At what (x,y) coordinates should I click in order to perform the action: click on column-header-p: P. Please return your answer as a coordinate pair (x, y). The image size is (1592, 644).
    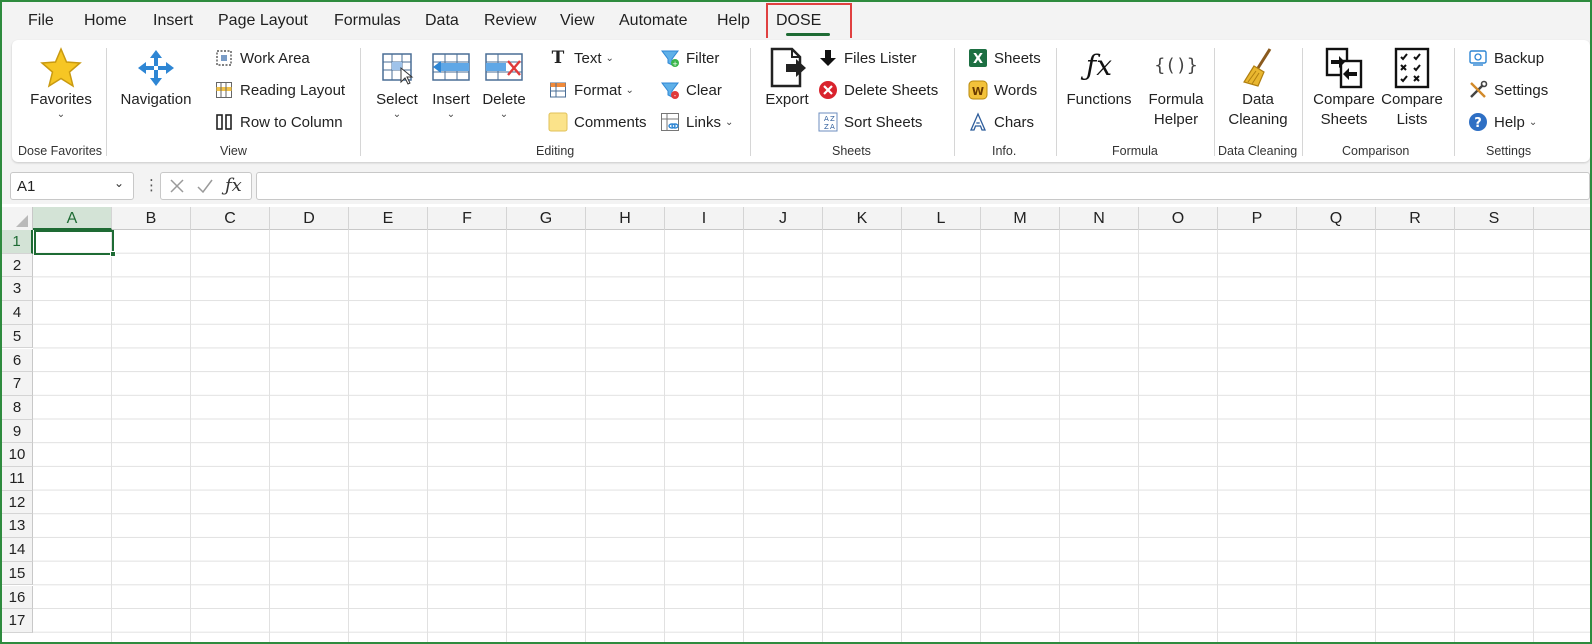
    Looking at the image, I should click on (1257, 218).